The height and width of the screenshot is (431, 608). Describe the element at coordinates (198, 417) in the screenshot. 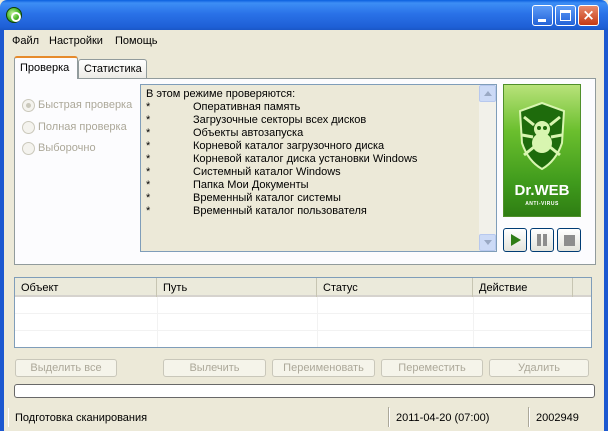

I see `status-text: Подготовка сканирования` at that location.